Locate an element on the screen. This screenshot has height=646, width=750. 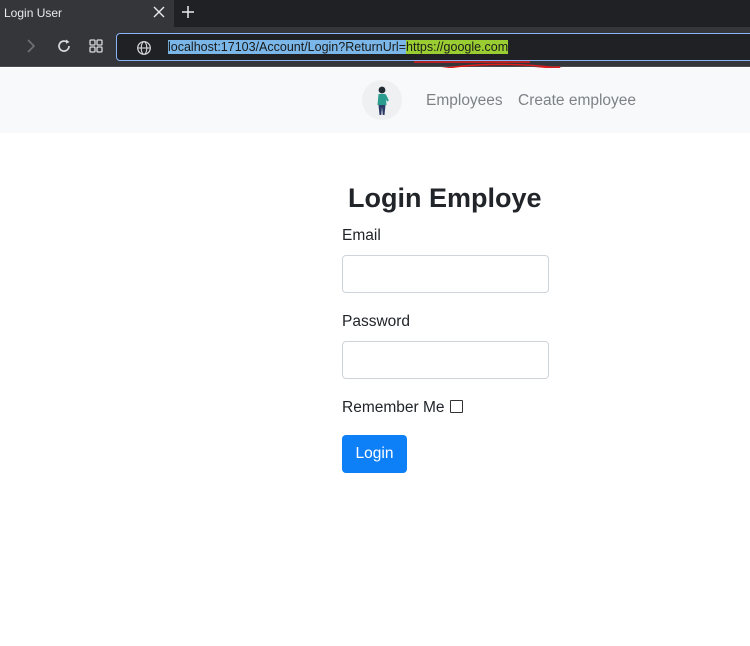
reload-icon is located at coordinates (64, 46).